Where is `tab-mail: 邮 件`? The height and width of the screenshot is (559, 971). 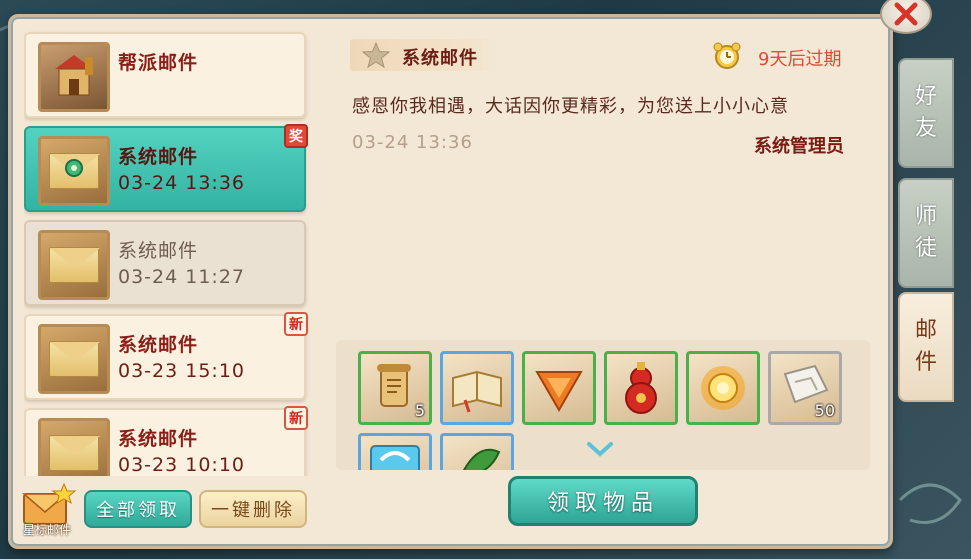 tab-mail: 邮 件 is located at coordinates (926, 347).